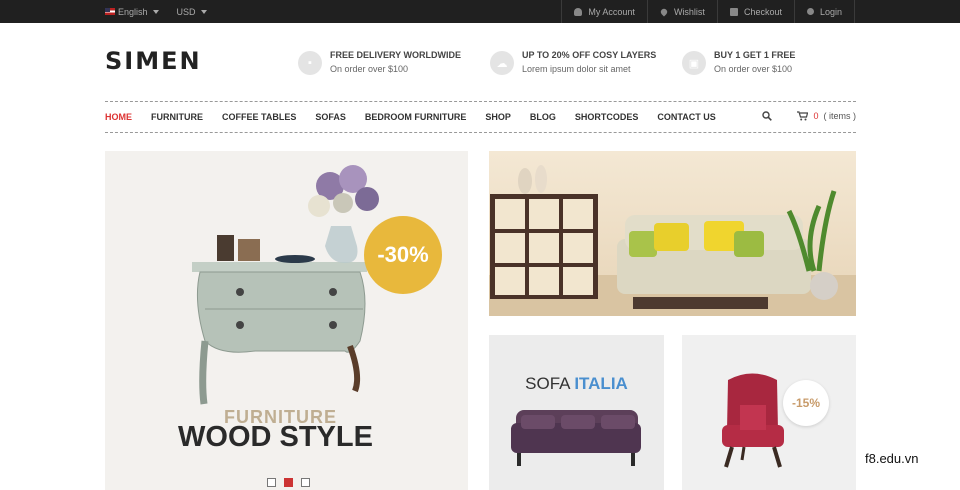  Describe the element at coordinates (830, 11) in the screenshot. I see `login-label: Login` at that location.